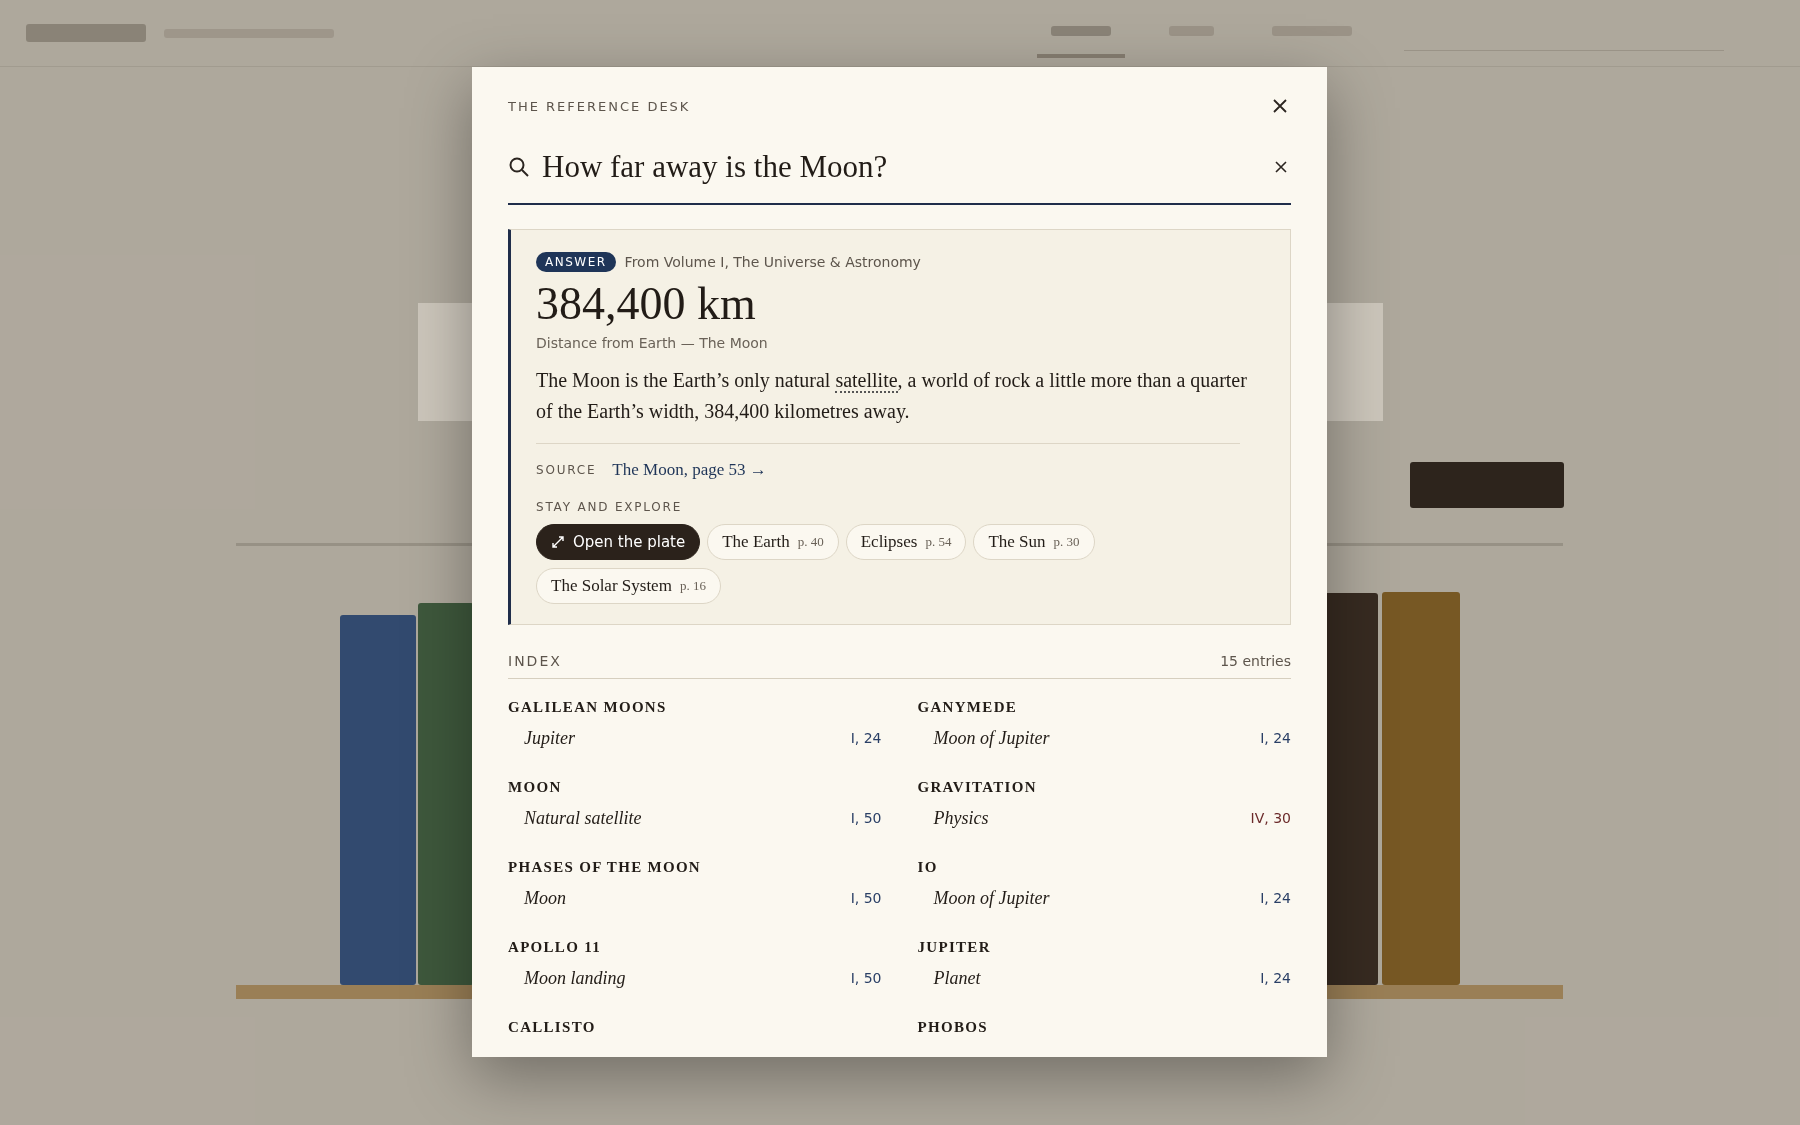  What do you see at coordinates (652, 342) in the screenshot?
I see `answer-caption: Distance from Earth — The Moon` at bounding box center [652, 342].